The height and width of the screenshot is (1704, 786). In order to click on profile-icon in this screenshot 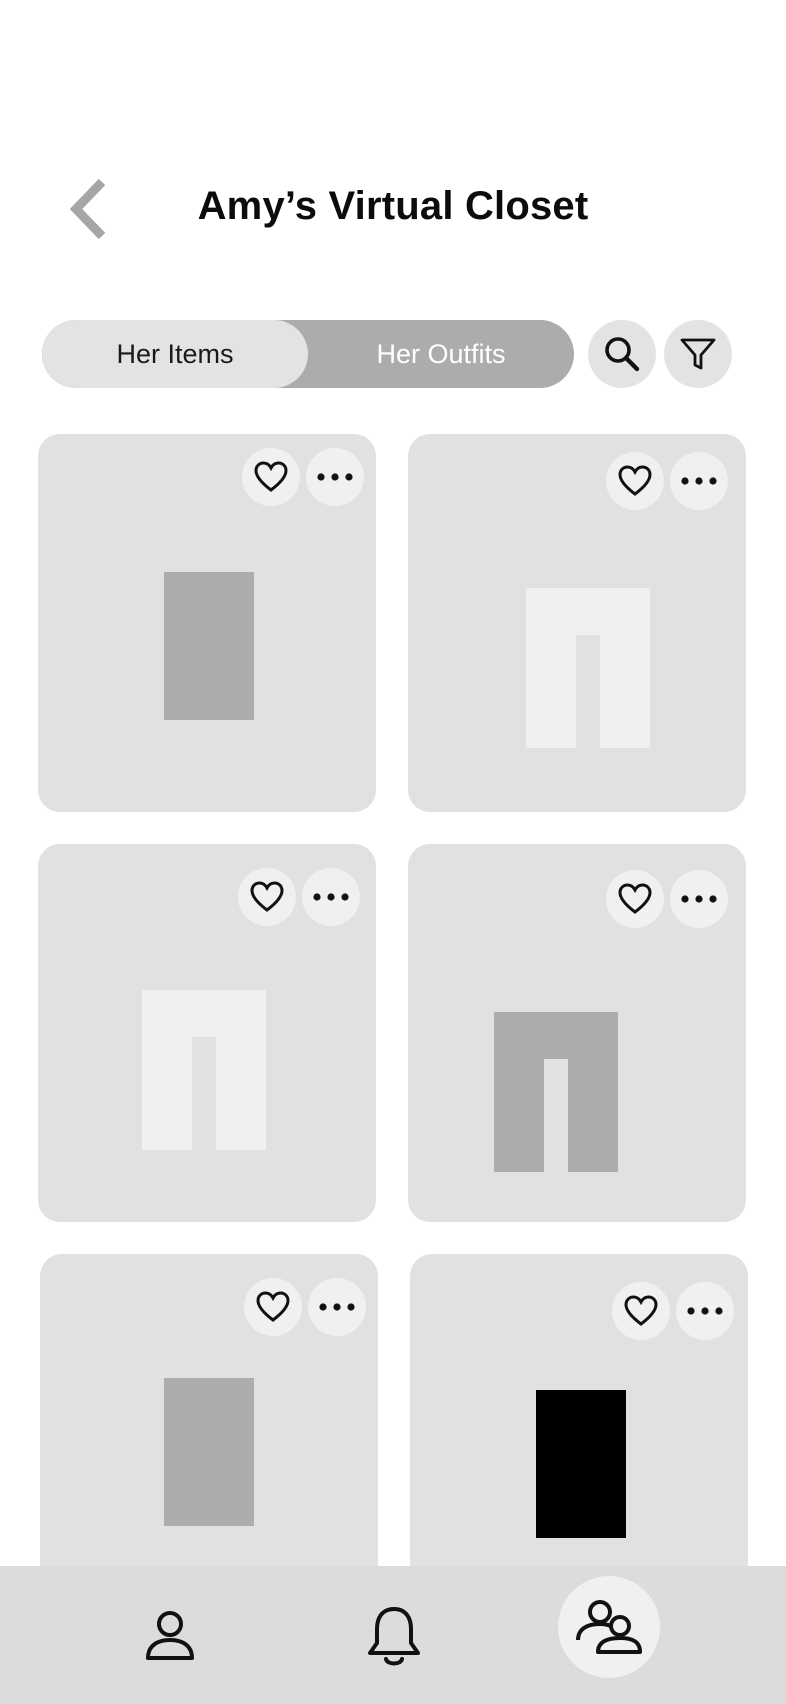, I will do `click(170, 1635)`.